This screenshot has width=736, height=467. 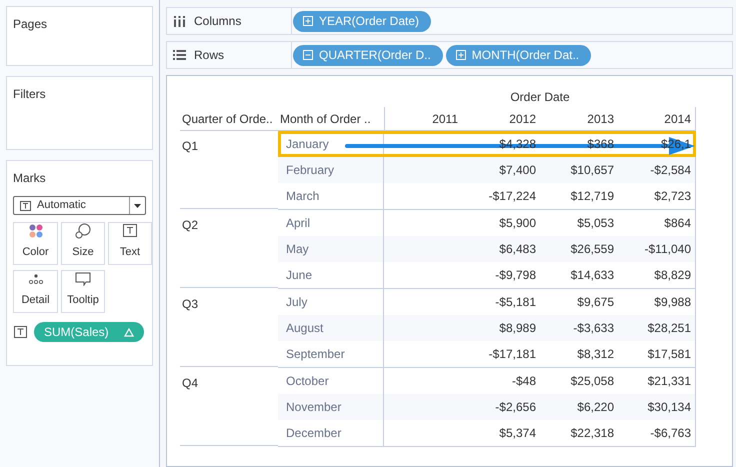 What do you see at coordinates (669, 328) in the screenshot?
I see `table-cell-text: $28,251` at bounding box center [669, 328].